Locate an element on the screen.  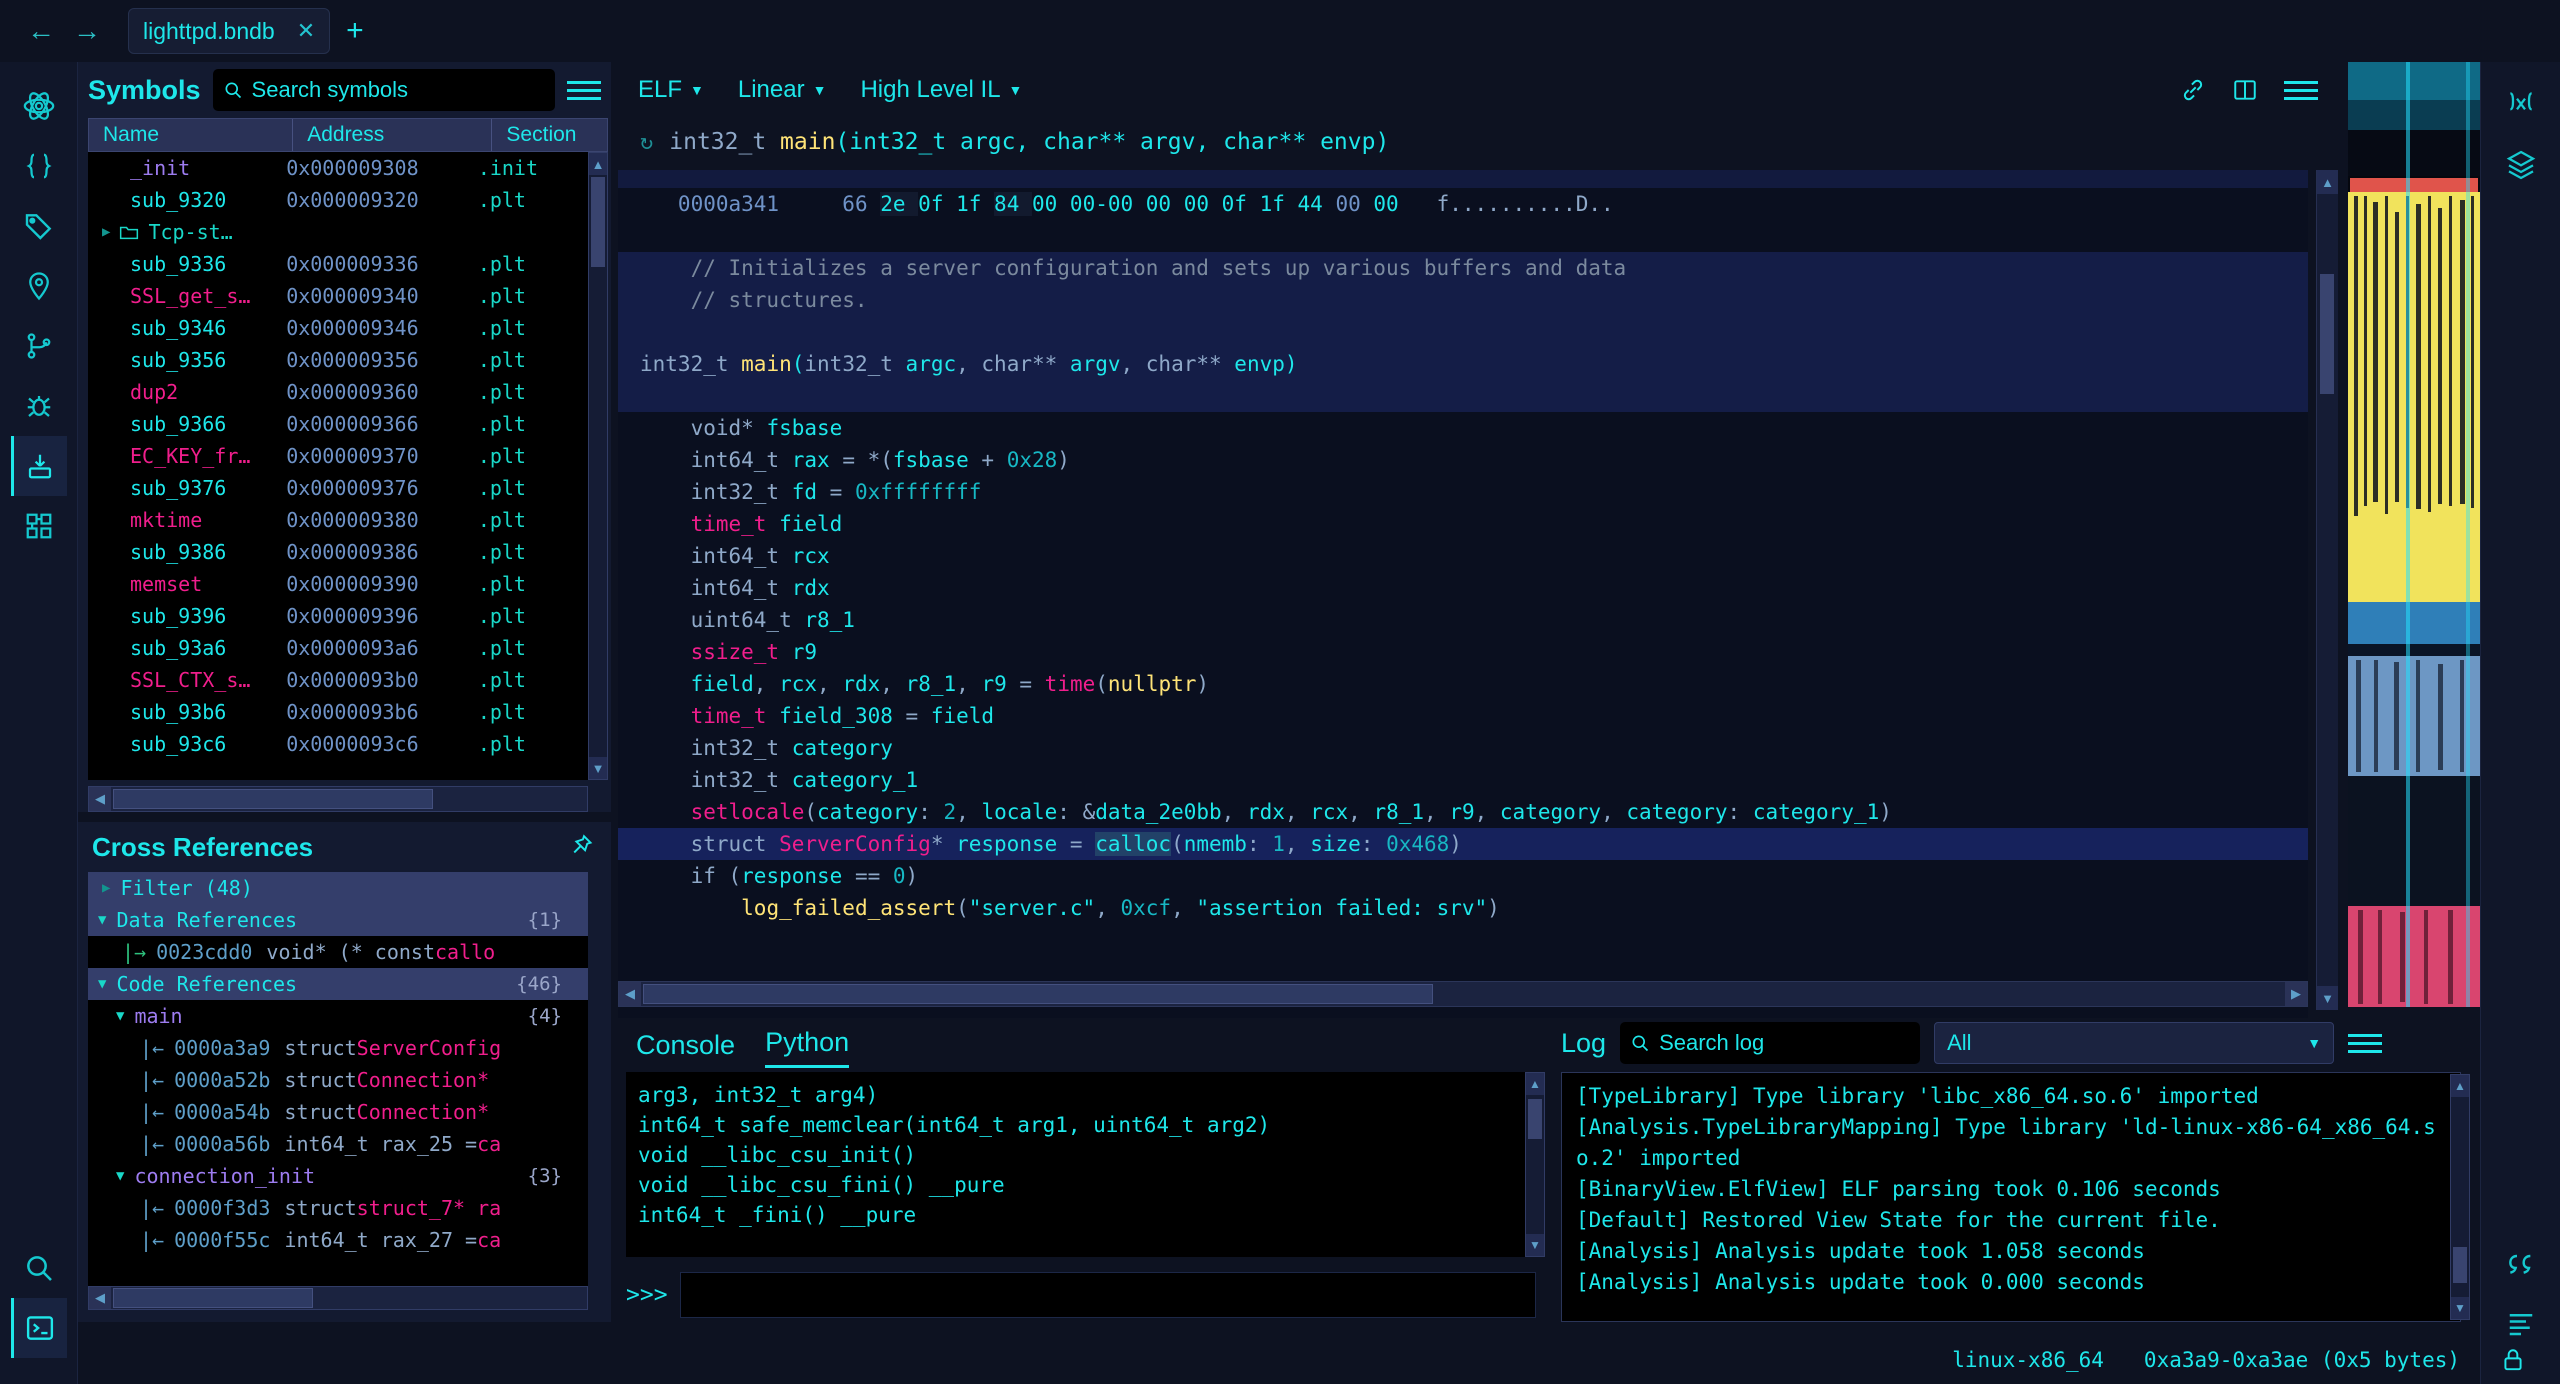
xrefs-item: |→ 0023cdd0 void* (* const callo is located at coordinates (338, 952).